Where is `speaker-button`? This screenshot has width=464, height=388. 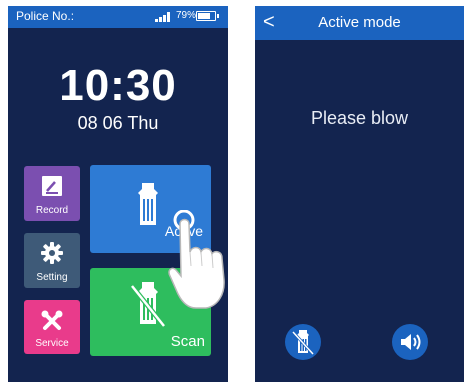
speaker-button is located at coordinates (410, 342).